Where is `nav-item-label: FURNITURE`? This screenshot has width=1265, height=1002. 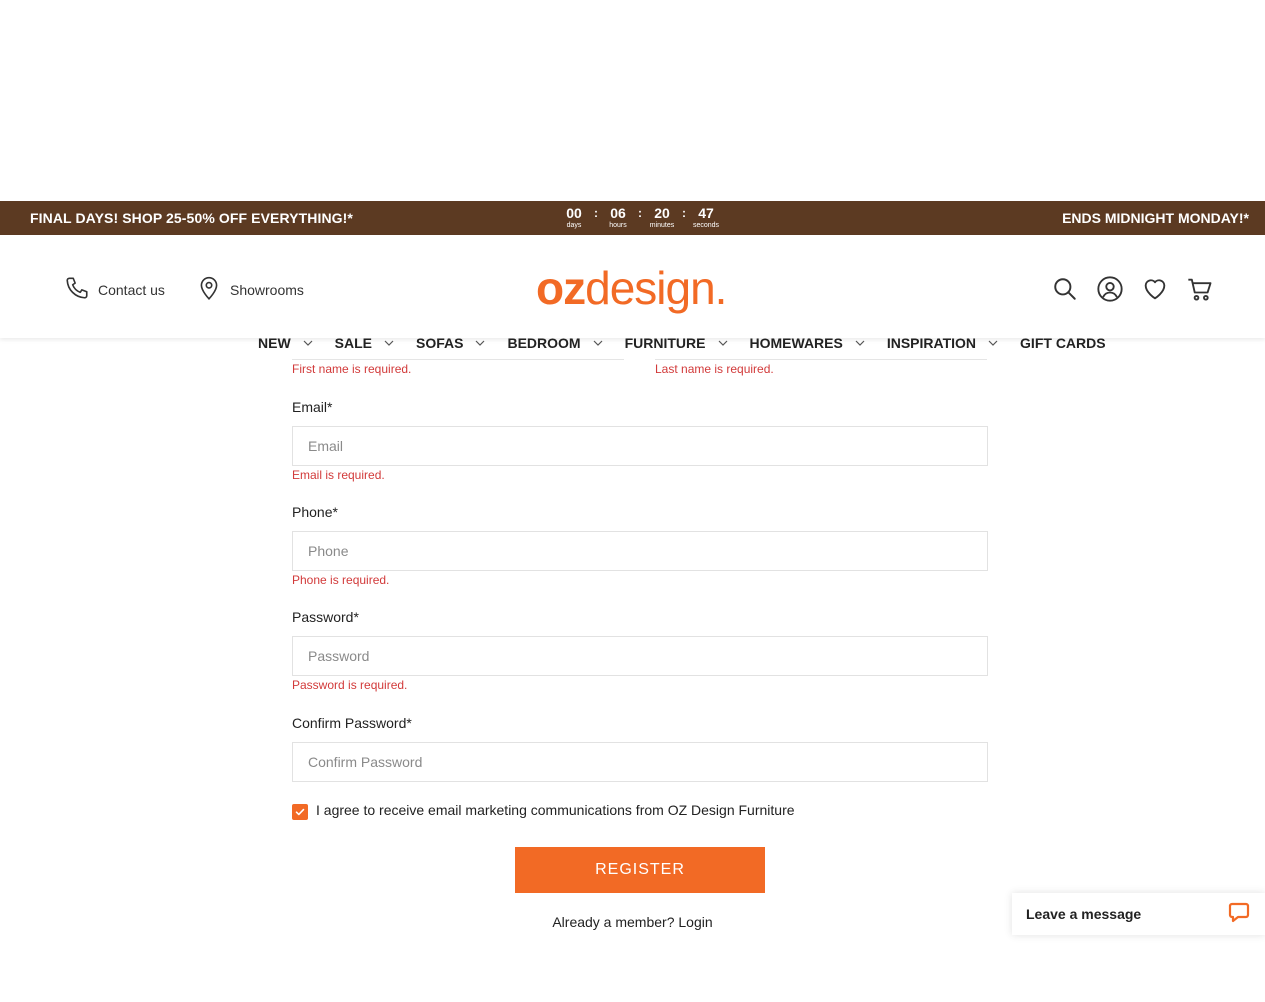
nav-item-label: FURNITURE is located at coordinates (665, 343).